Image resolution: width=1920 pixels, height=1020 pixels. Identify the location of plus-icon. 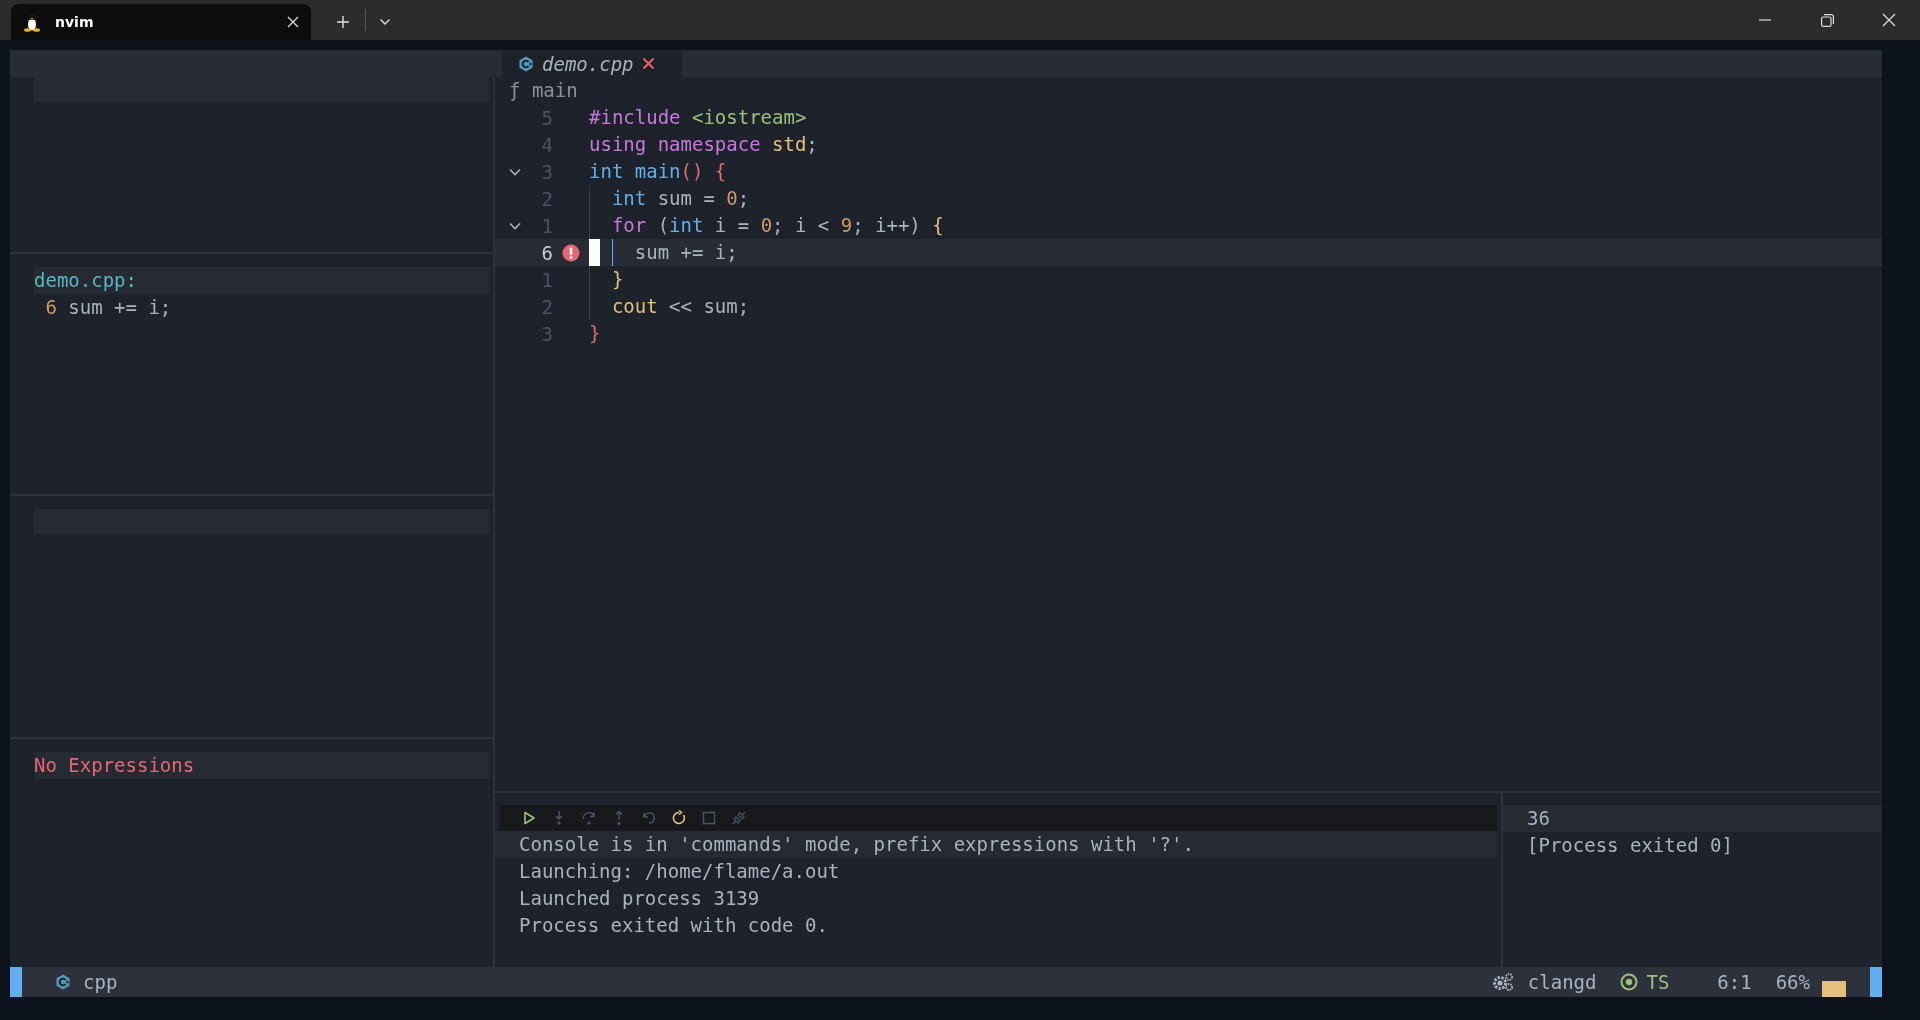
(343, 22).